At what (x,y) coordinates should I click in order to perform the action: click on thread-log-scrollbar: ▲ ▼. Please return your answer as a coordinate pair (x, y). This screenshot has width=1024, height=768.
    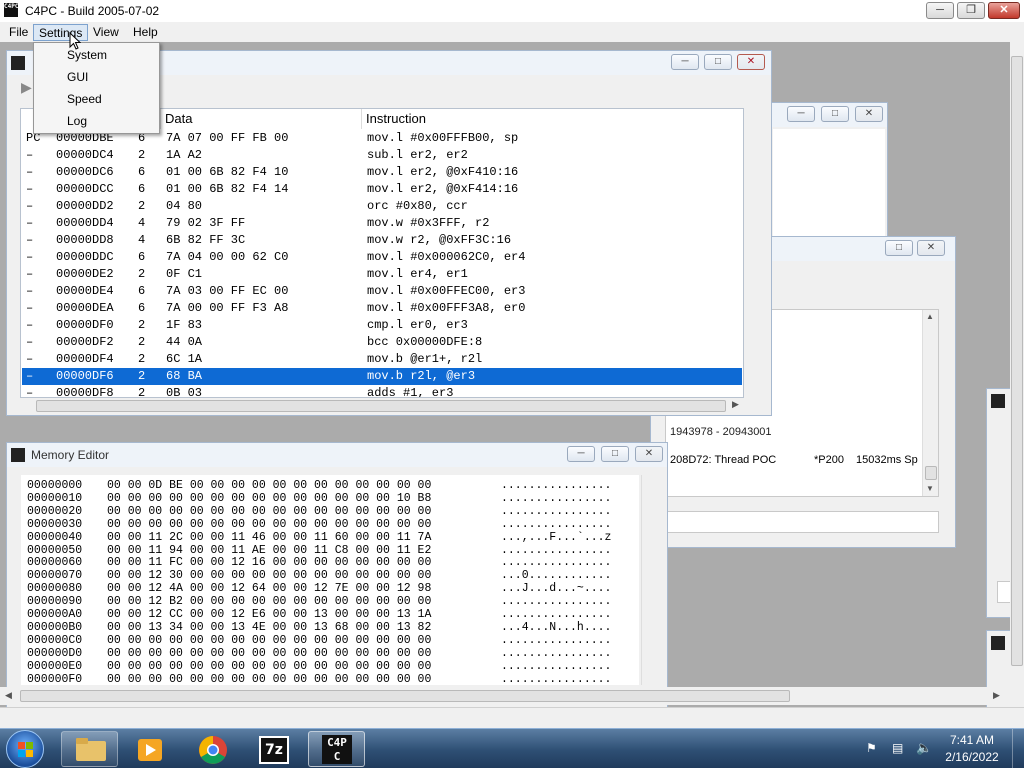
    Looking at the image, I should click on (930, 403).